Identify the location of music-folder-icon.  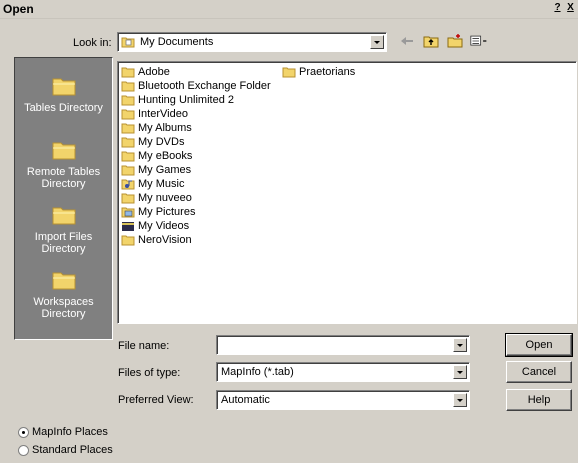
(128, 184).